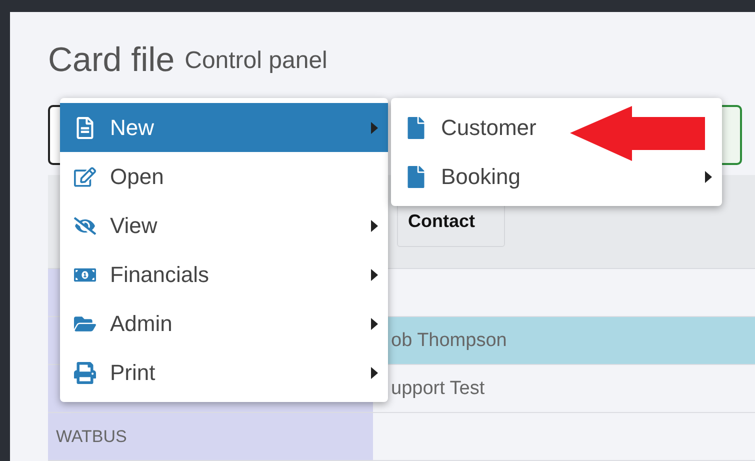  Describe the element at coordinates (637, 133) in the screenshot. I see `arrow-icon` at that location.